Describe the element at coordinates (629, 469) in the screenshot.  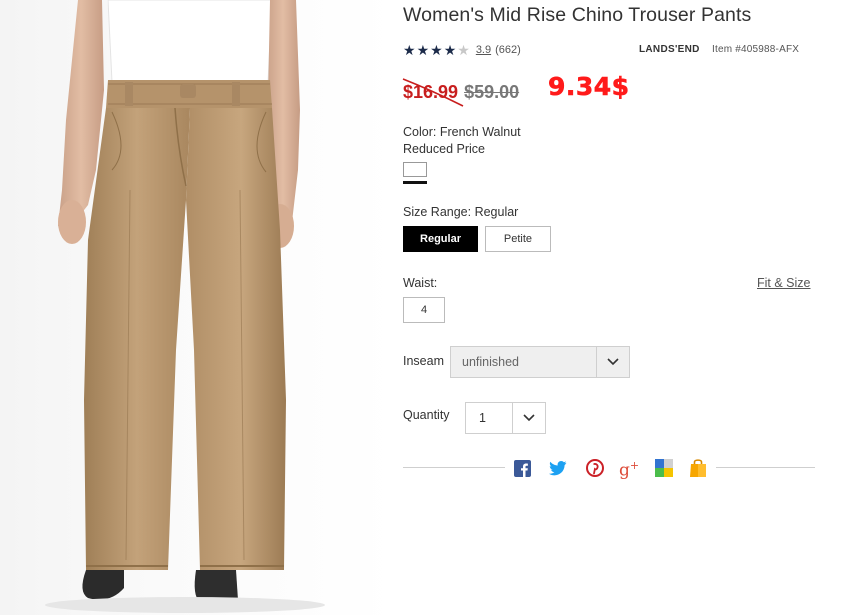
I see `google-plus-icon: g+` at that location.